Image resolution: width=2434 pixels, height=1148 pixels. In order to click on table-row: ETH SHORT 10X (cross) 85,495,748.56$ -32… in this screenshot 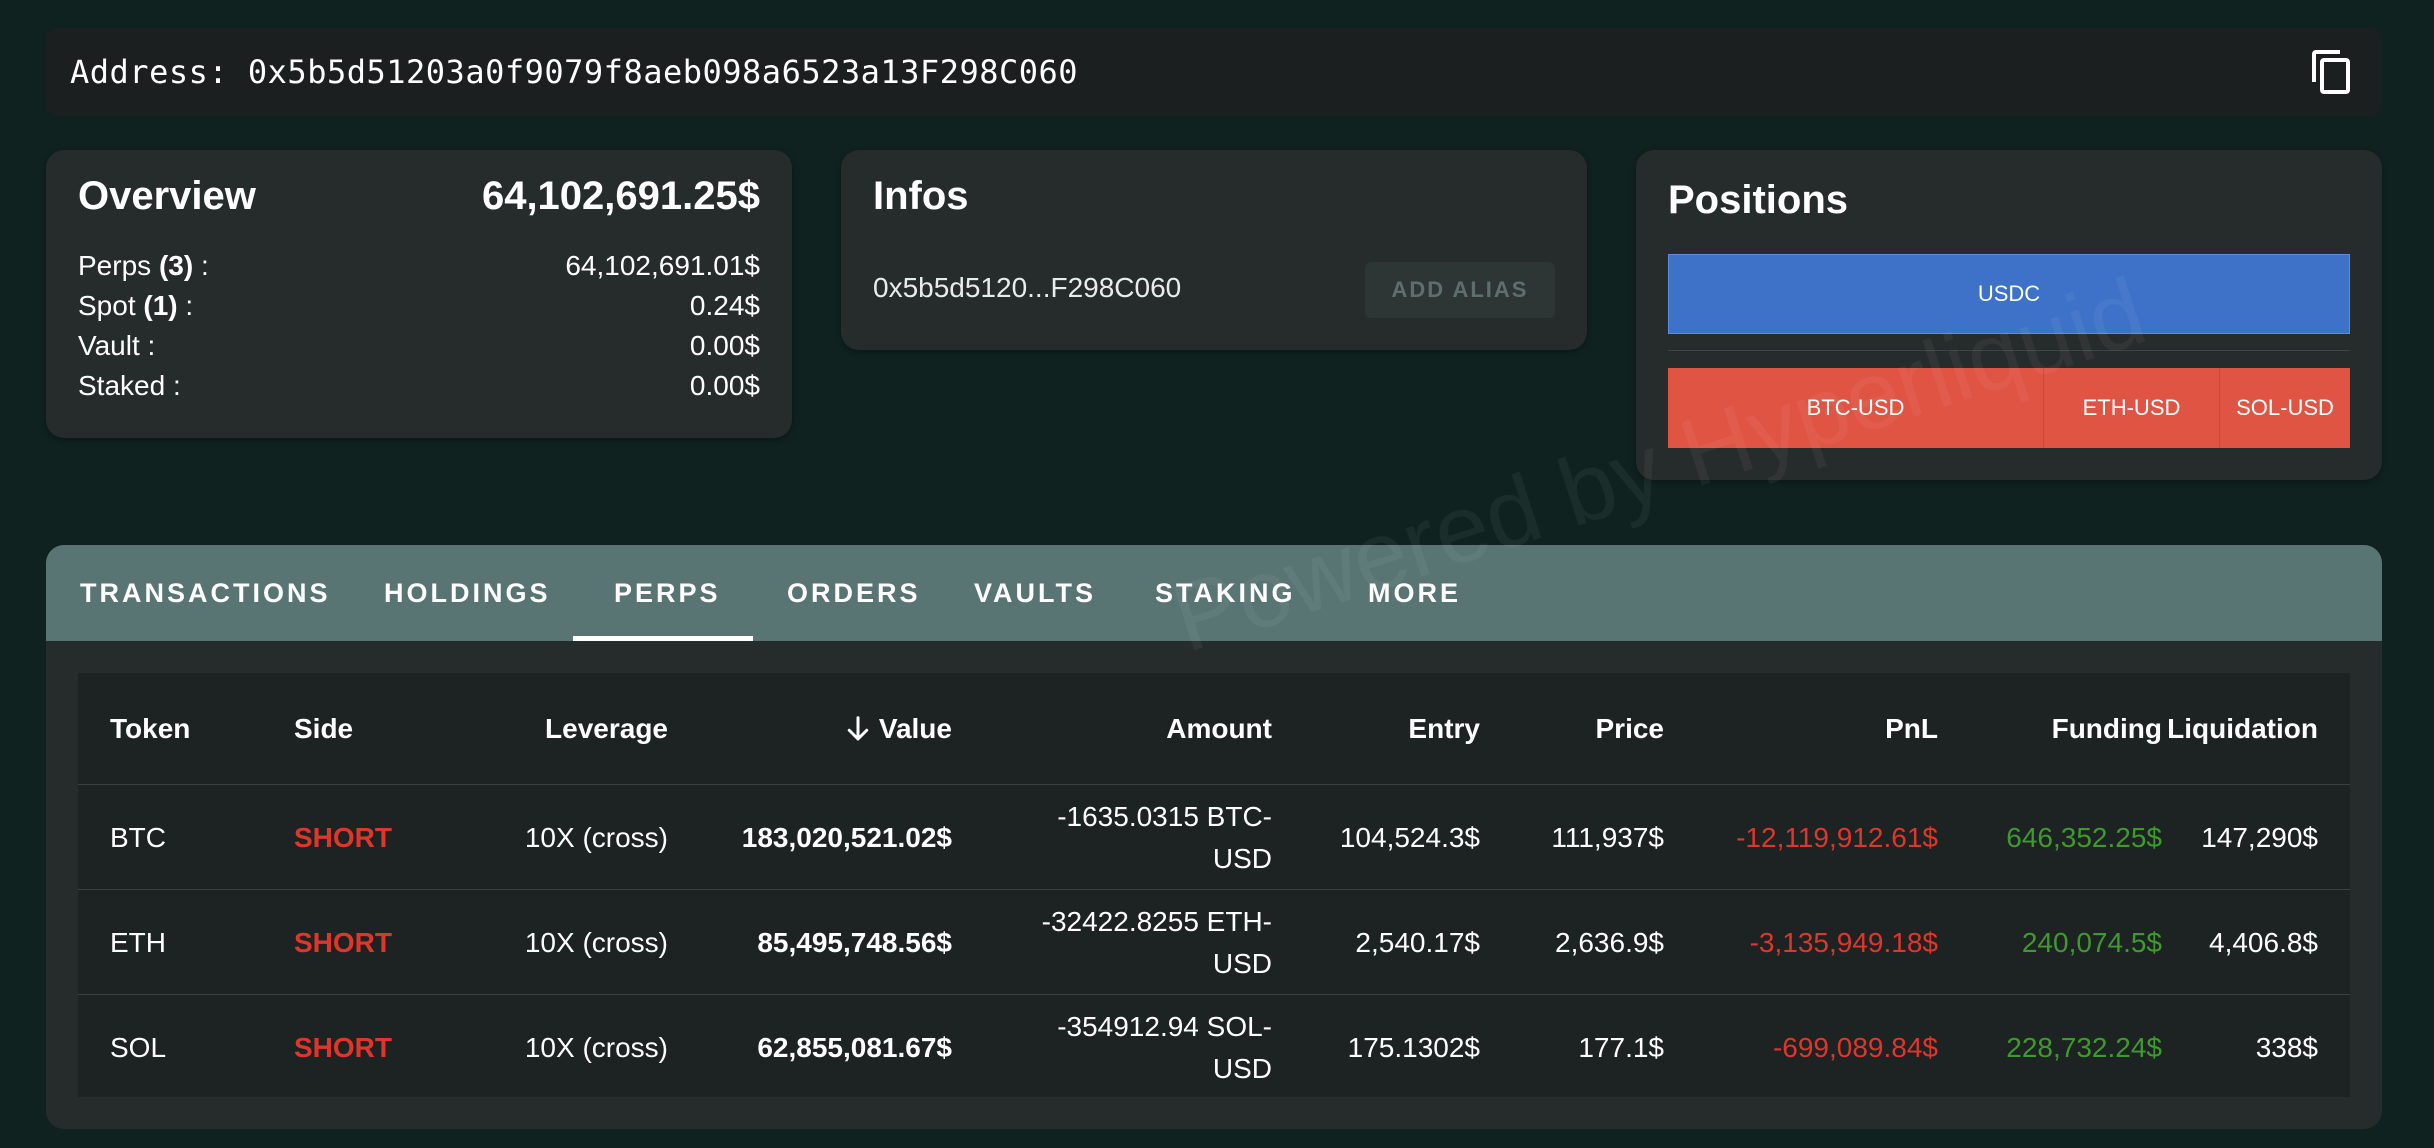, I will do `click(1214, 943)`.